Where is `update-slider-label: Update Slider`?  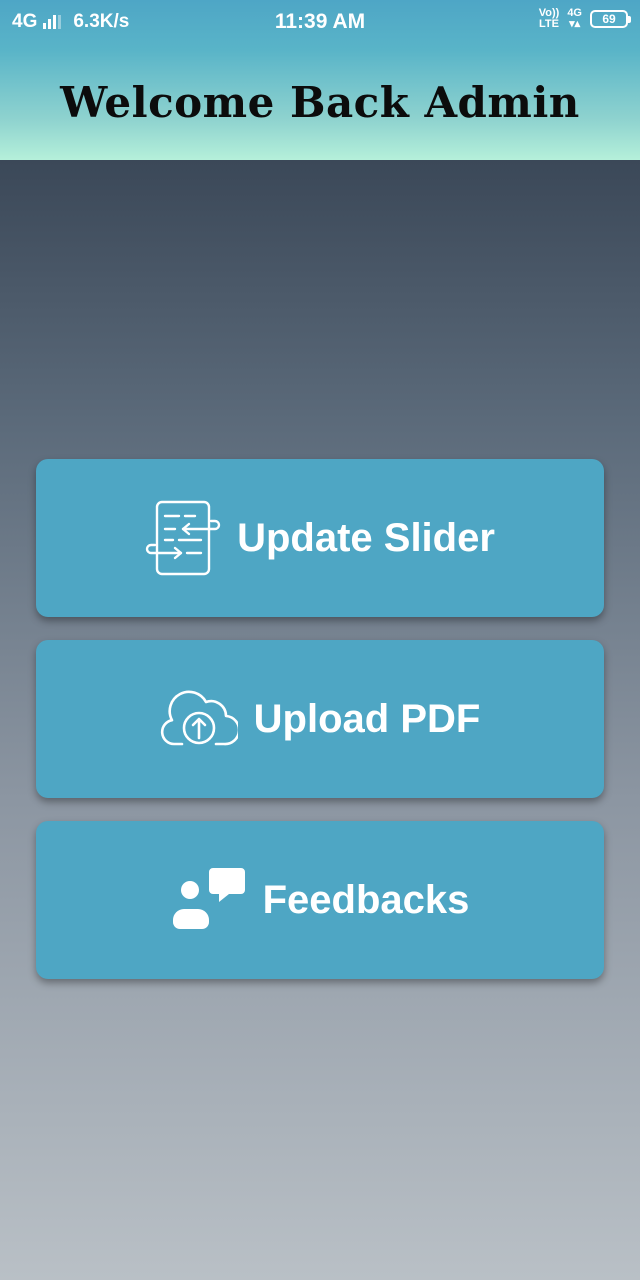
update-slider-label: Update Slider is located at coordinates (366, 537).